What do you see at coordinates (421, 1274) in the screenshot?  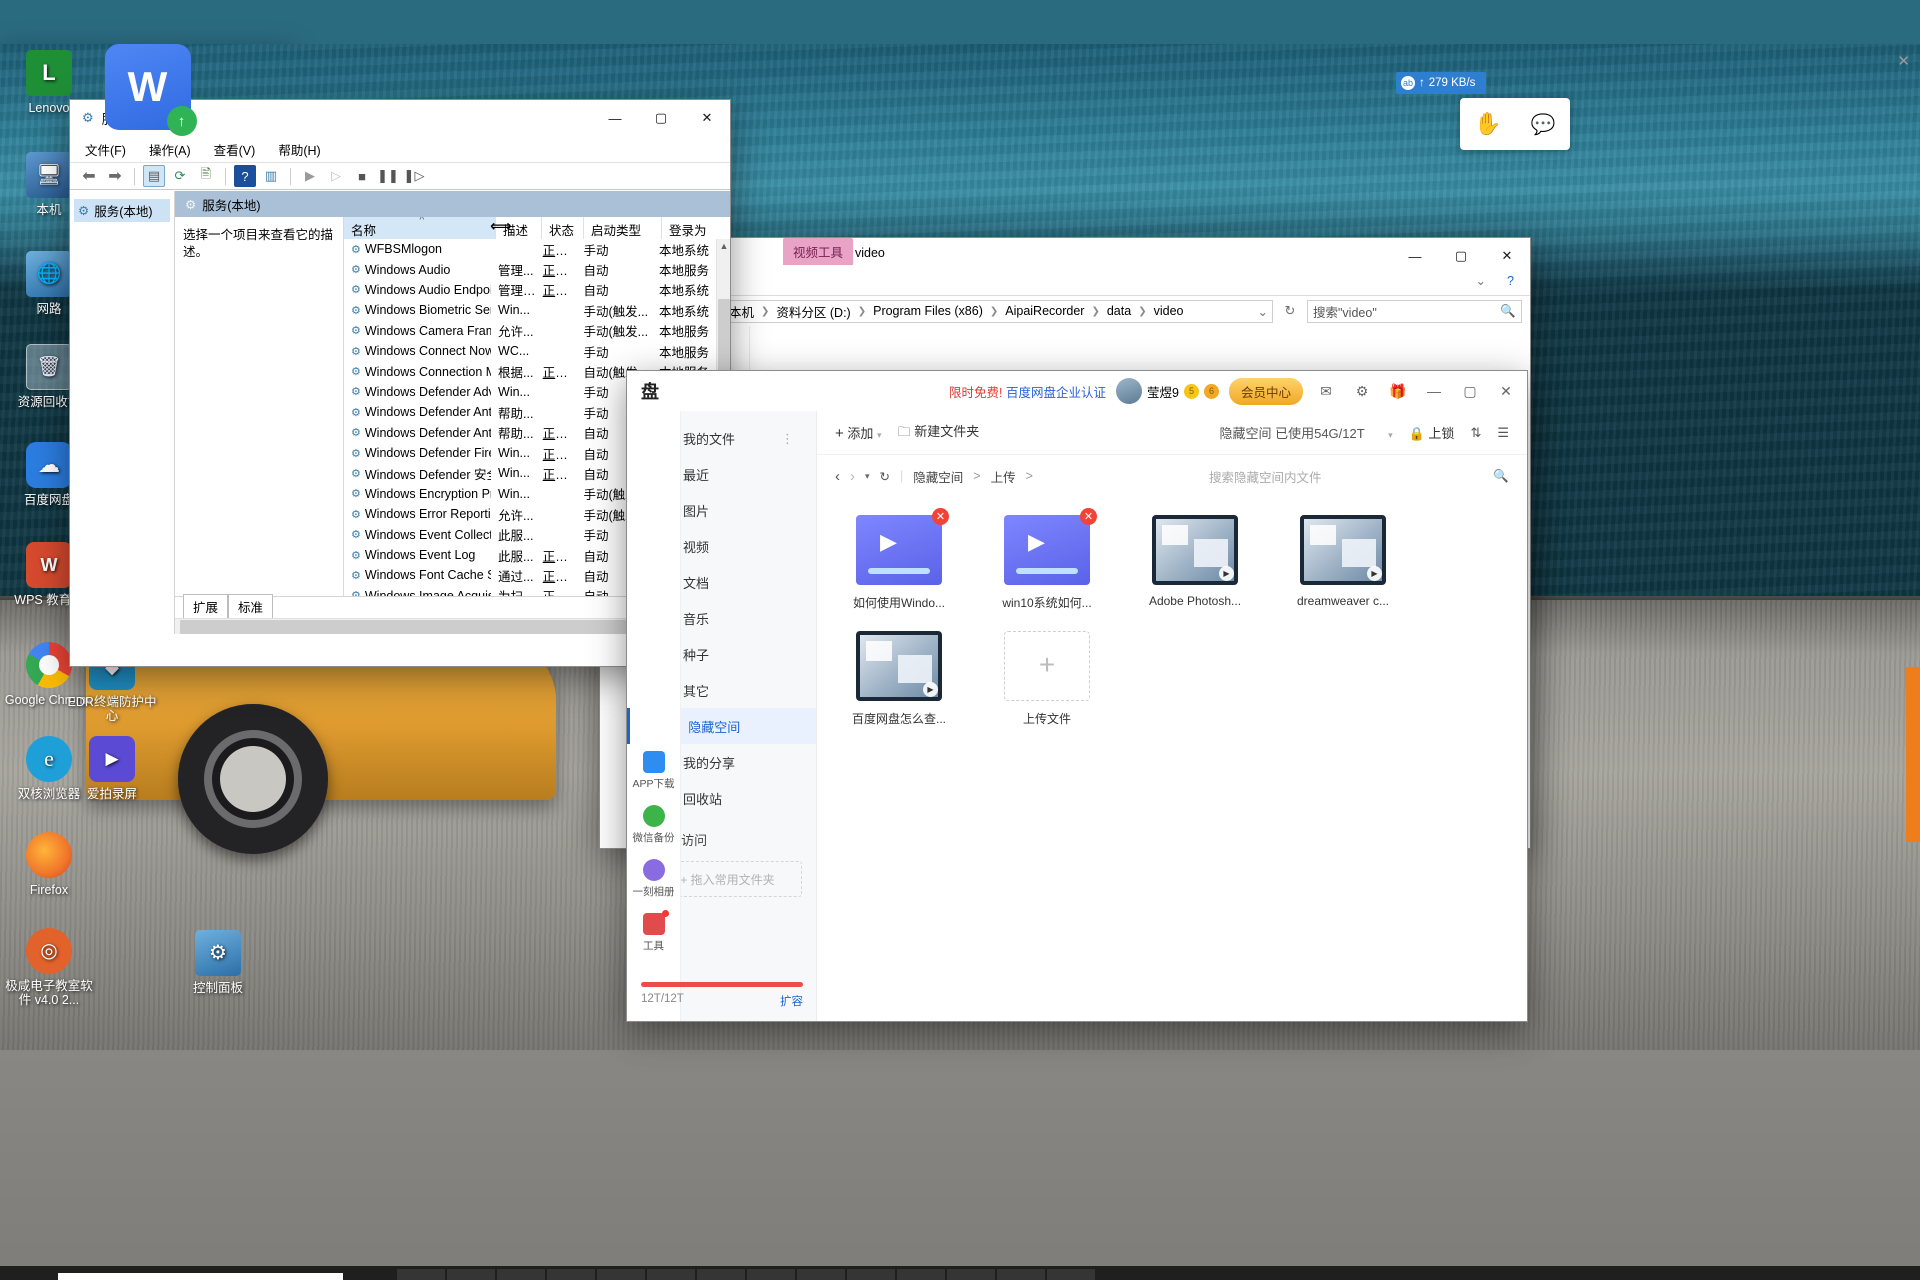 I see `taskbar-item-file-explorer: 📁` at bounding box center [421, 1274].